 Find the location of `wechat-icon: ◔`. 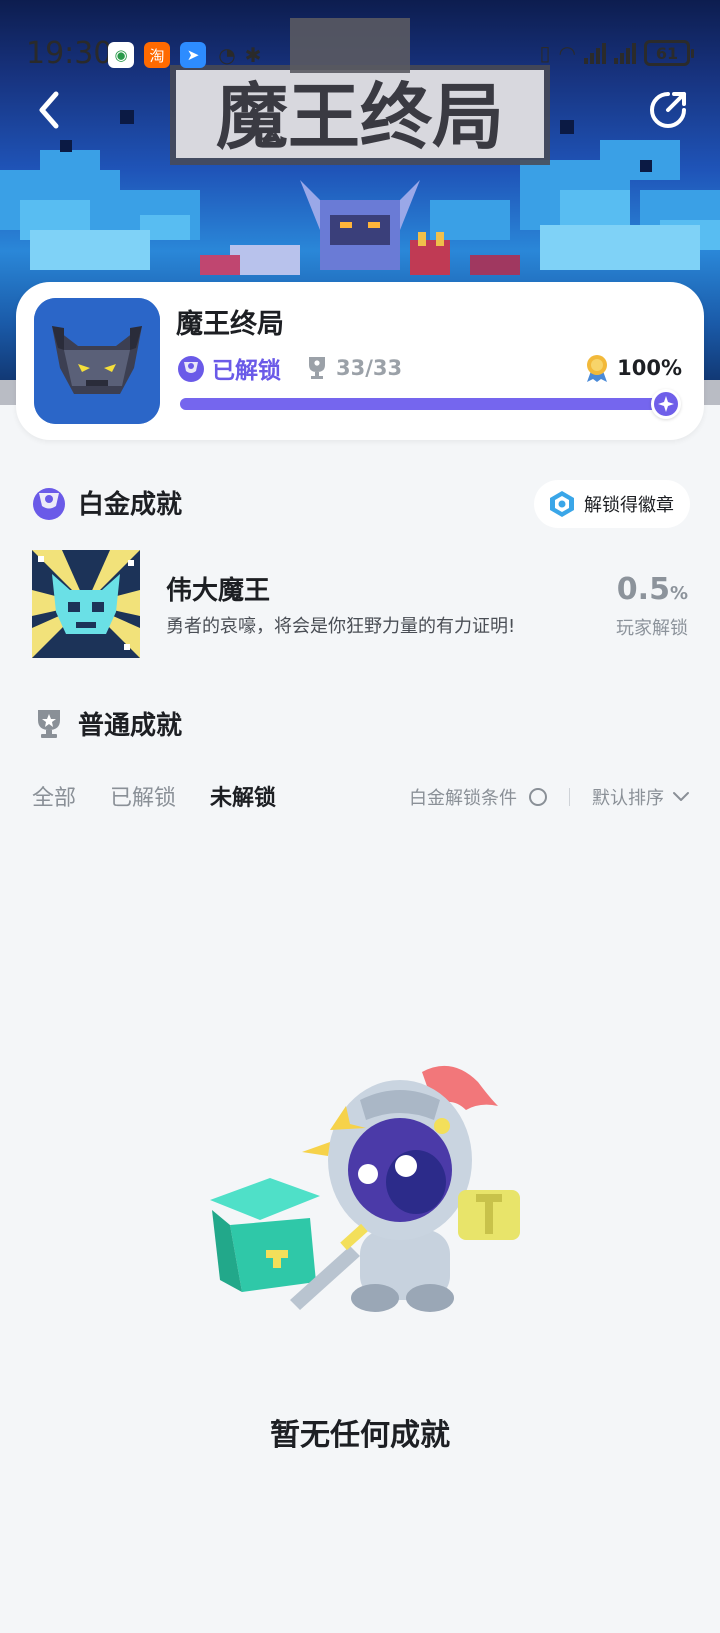

wechat-icon: ◔ is located at coordinates (227, 55).